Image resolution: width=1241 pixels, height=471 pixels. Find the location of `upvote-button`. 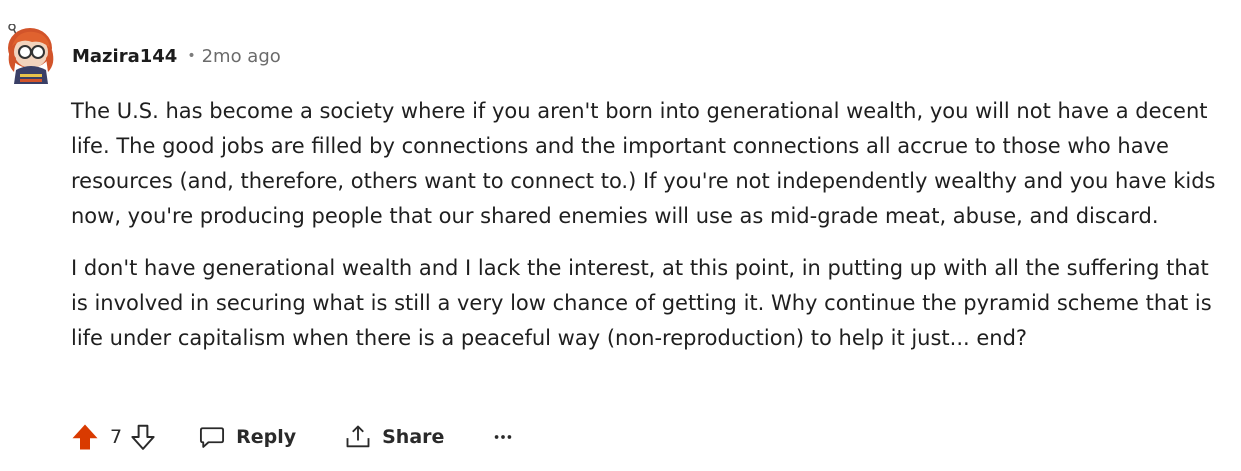

upvote-button is located at coordinates (85, 437).